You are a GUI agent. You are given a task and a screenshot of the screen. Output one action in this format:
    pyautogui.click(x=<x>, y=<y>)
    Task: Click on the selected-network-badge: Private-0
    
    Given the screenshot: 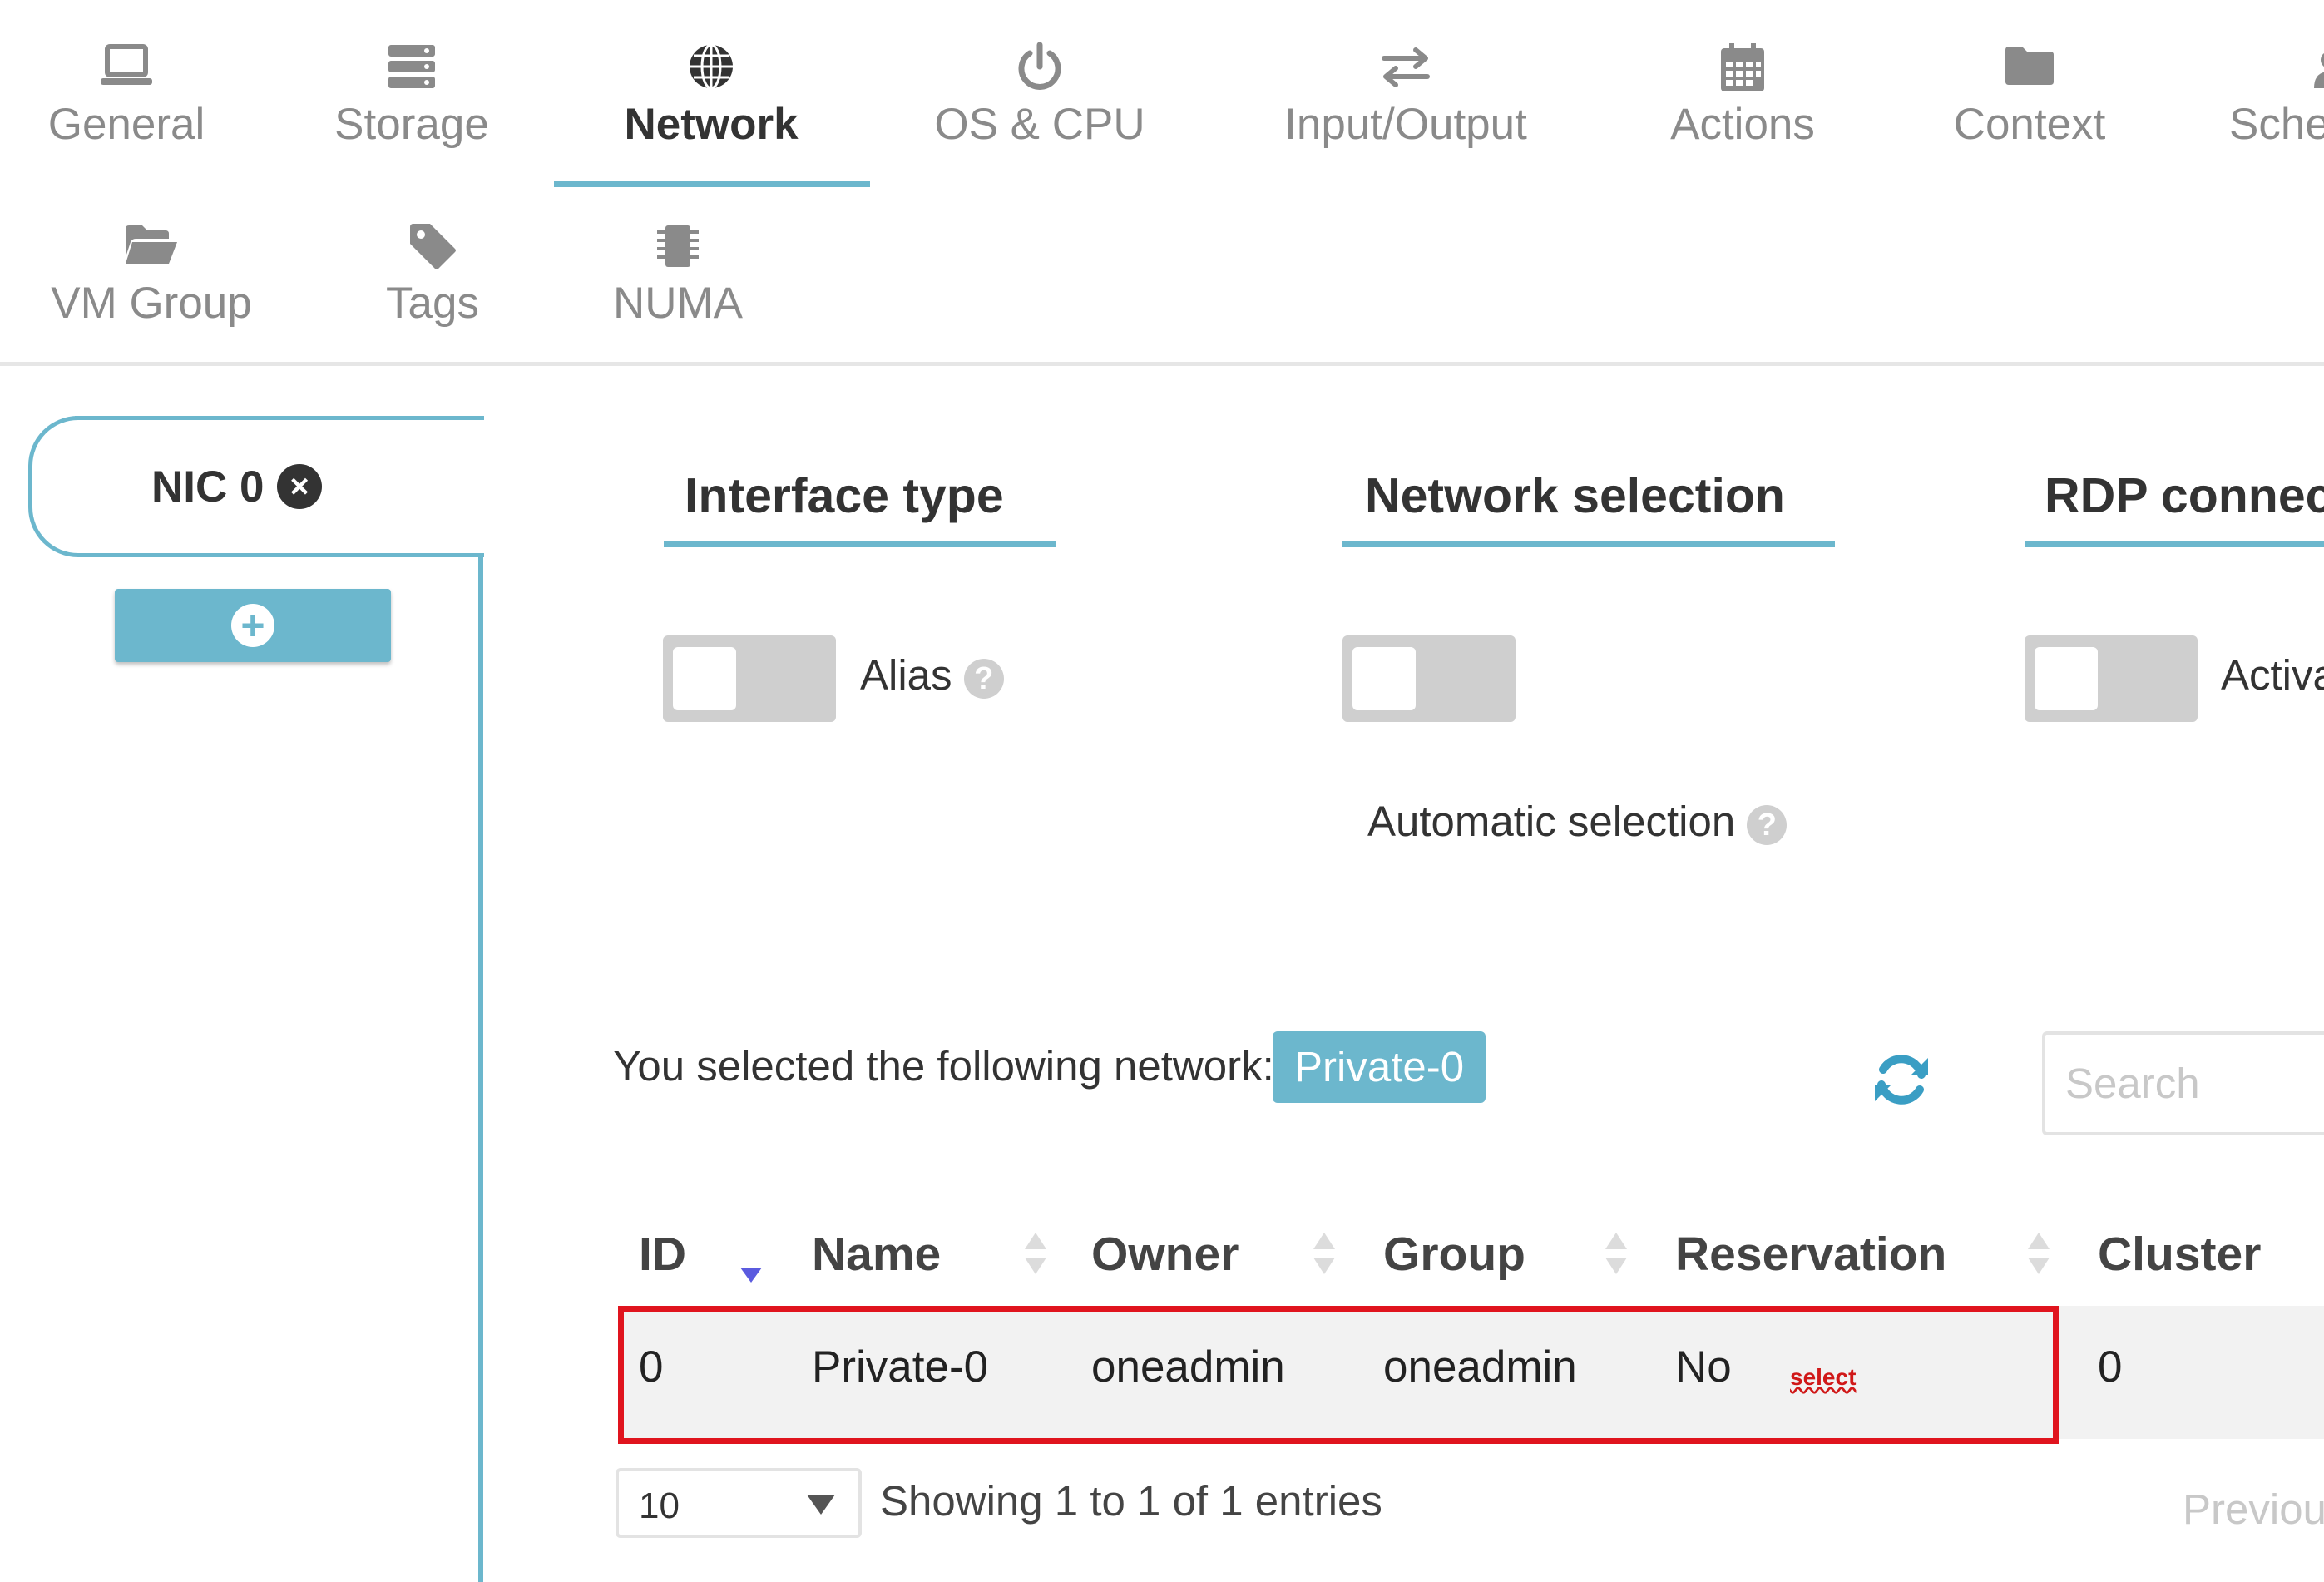 What is the action you would take?
    pyautogui.click(x=1379, y=1067)
    